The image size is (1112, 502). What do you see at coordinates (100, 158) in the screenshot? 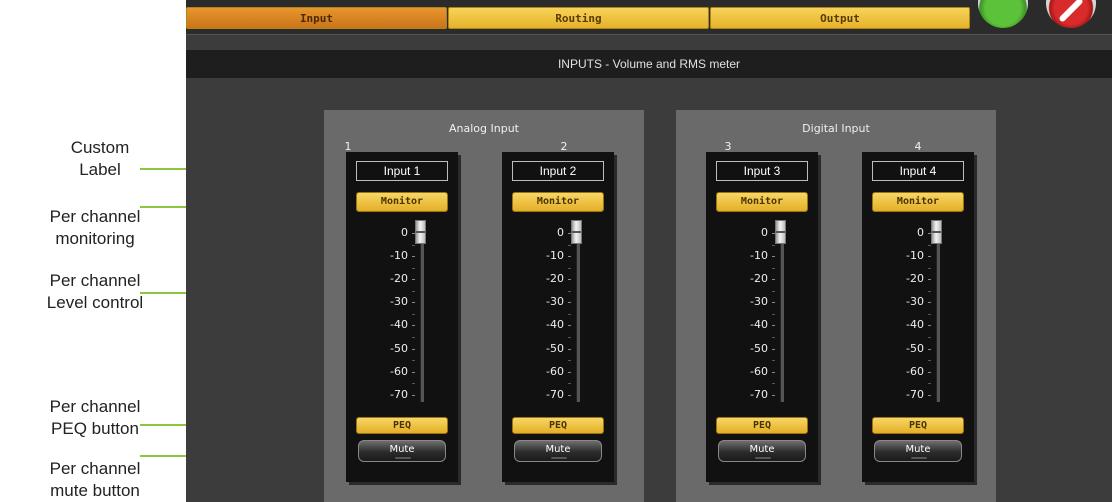
I see `annotation-custom-label: Custom Label` at bounding box center [100, 158].